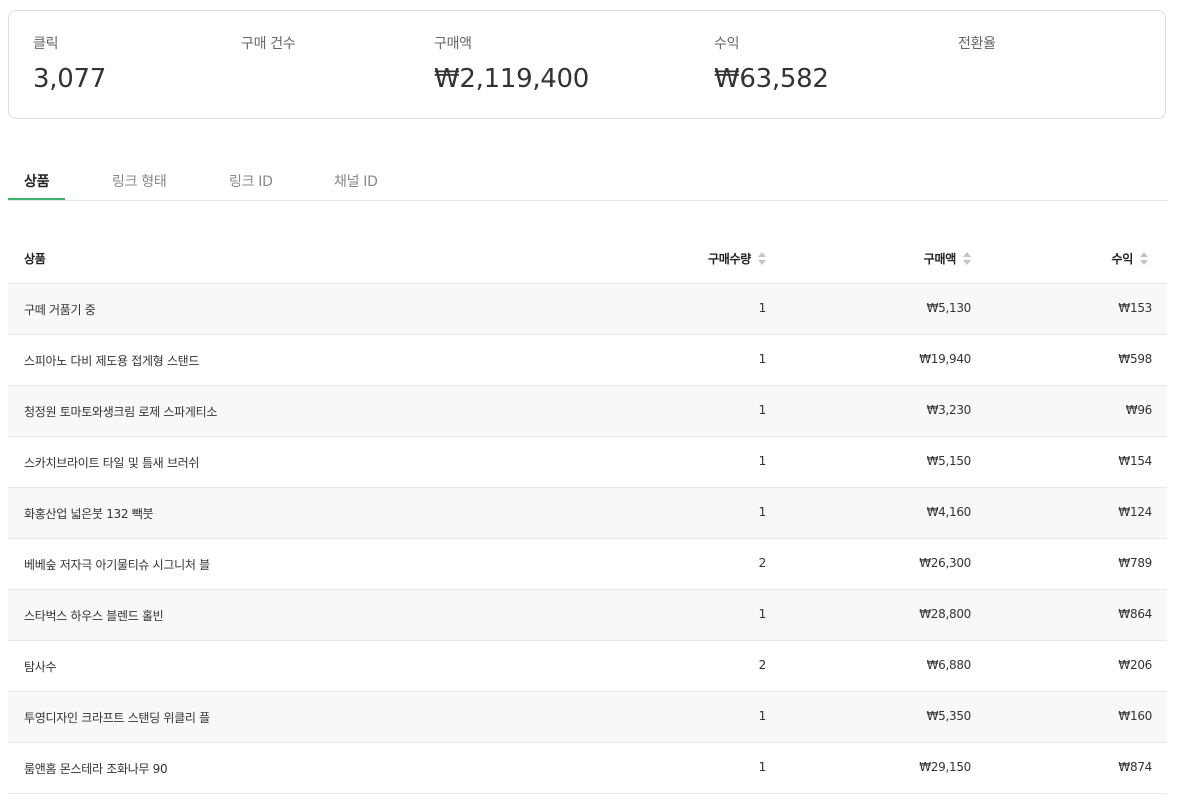 The width and height of the screenshot is (1178, 802). I want to click on amount-cell: ₩3,230, so click(949, 410).